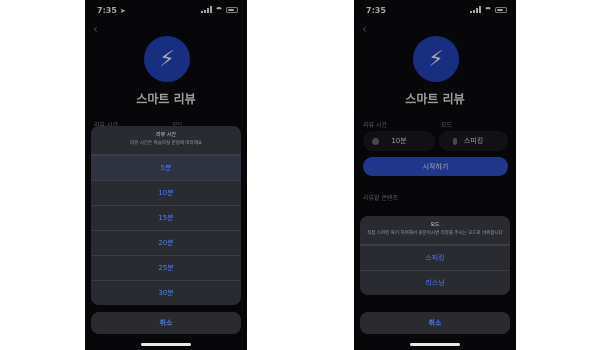 The image size is (600, 350). I want to click on option-10-min: 10분, so click(166, 192).